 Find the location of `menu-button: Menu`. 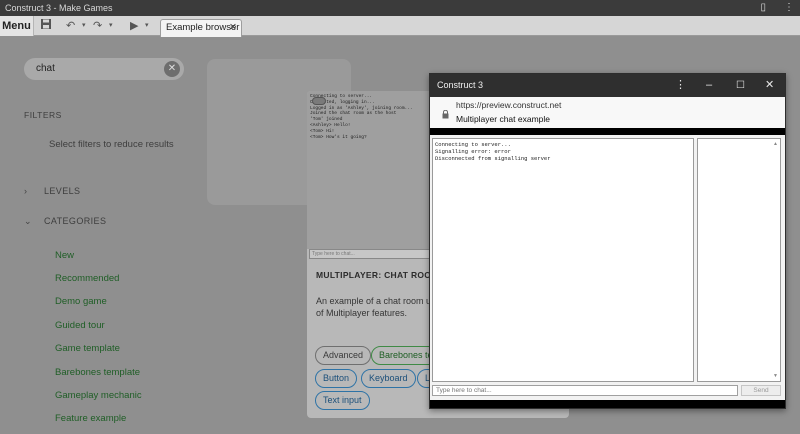

menu-button: Menu is located at coordinates (17, 26).